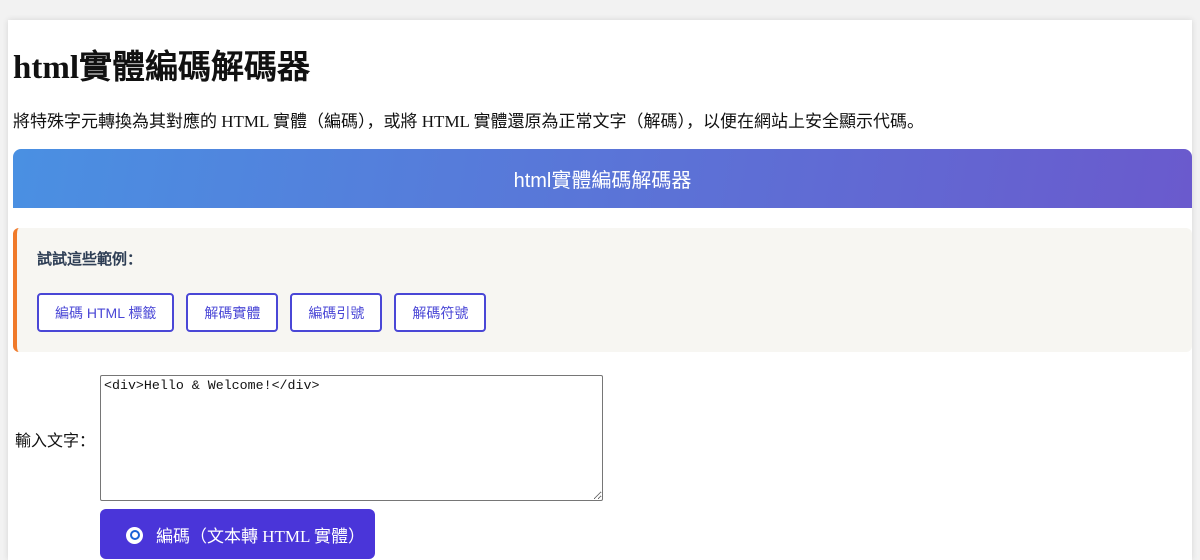 Image resolution: width=1200 pixels, height=560 pixels. What do you see at coordinates (90, 259) in the screenshot?
I see `examples-heading: 試試這些範例：` at bounding box center [90, 259].